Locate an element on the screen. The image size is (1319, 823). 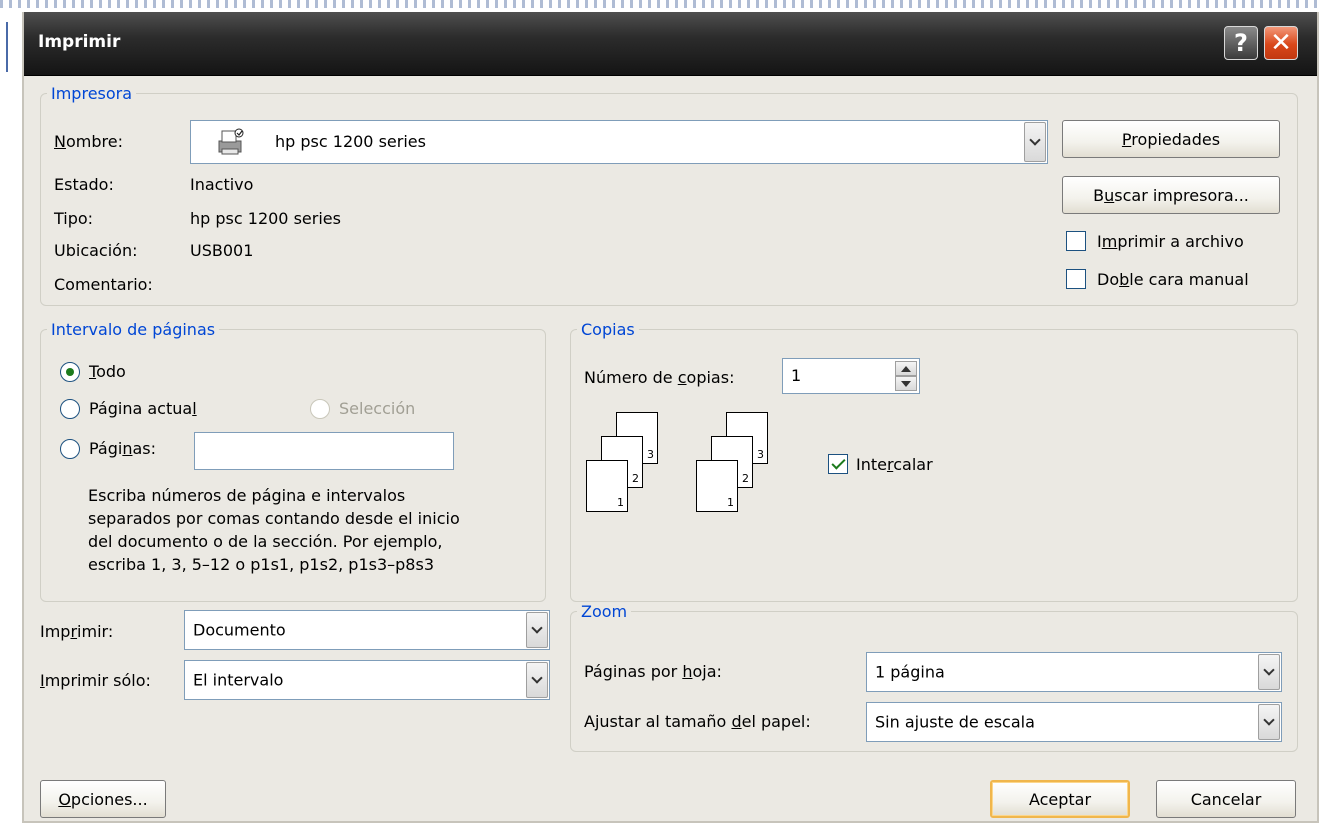
page-range-current-label: Página actual is located at coordinates (143, 408).